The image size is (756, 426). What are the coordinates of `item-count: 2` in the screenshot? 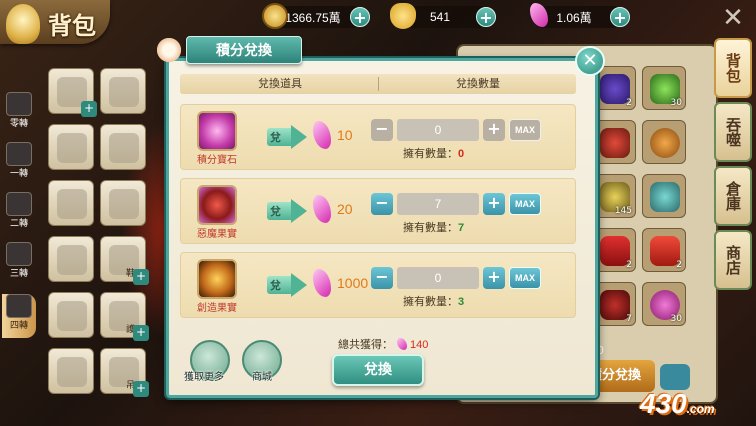 It's located at (679, 265).